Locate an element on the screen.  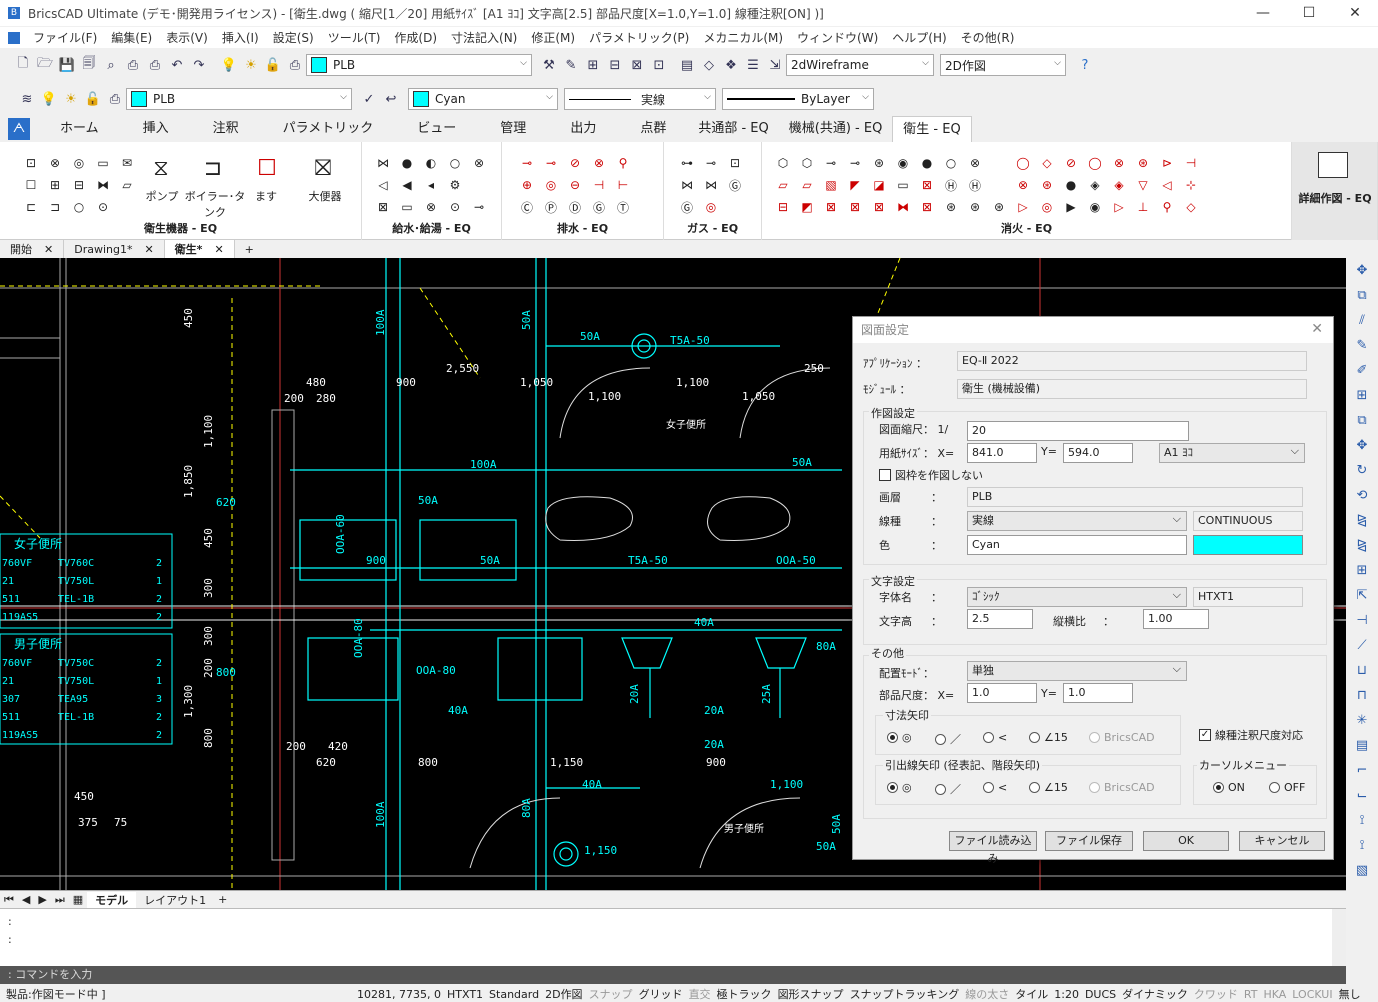
status-scale: 1:20 is located at coordinates (1066, 994).